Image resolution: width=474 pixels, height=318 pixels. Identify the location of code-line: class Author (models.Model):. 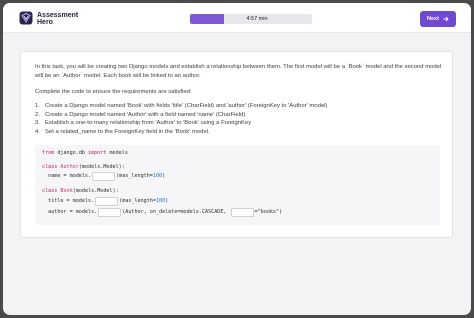
(83, 167).